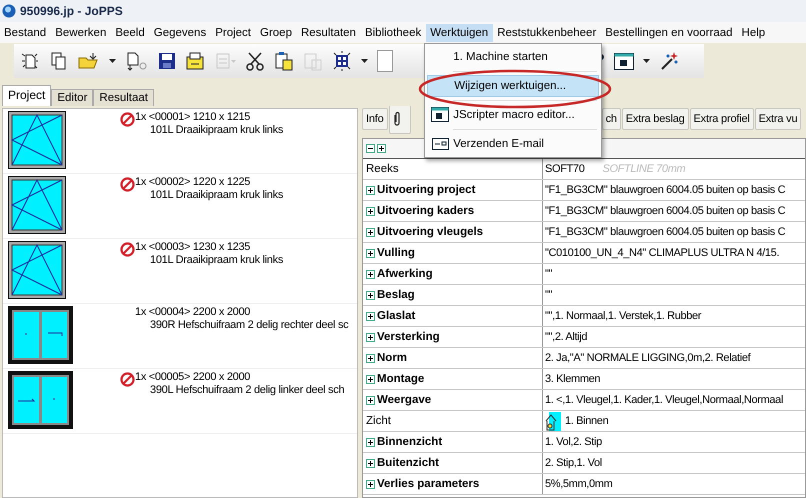 This screenshot has height=498, width=806. I want to click on series-note: SOFTLINE 70mm, so click(644, 169).